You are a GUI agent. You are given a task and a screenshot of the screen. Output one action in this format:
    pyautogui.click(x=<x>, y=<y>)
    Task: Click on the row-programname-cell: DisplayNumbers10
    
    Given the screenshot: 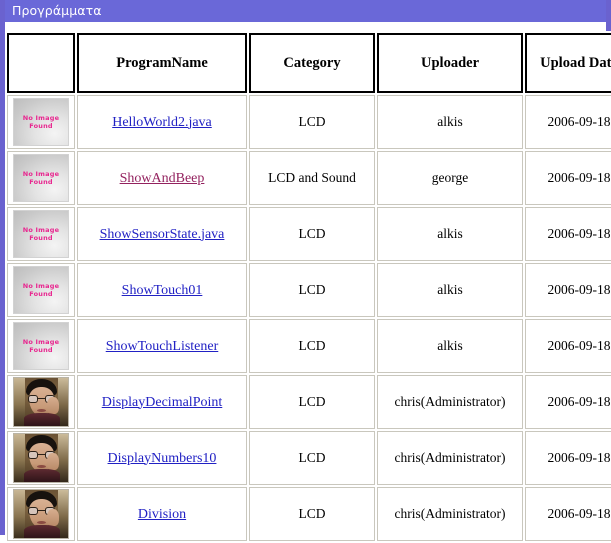 What is the action you would take?
    pyautogui.click(x=162, y=458)
    